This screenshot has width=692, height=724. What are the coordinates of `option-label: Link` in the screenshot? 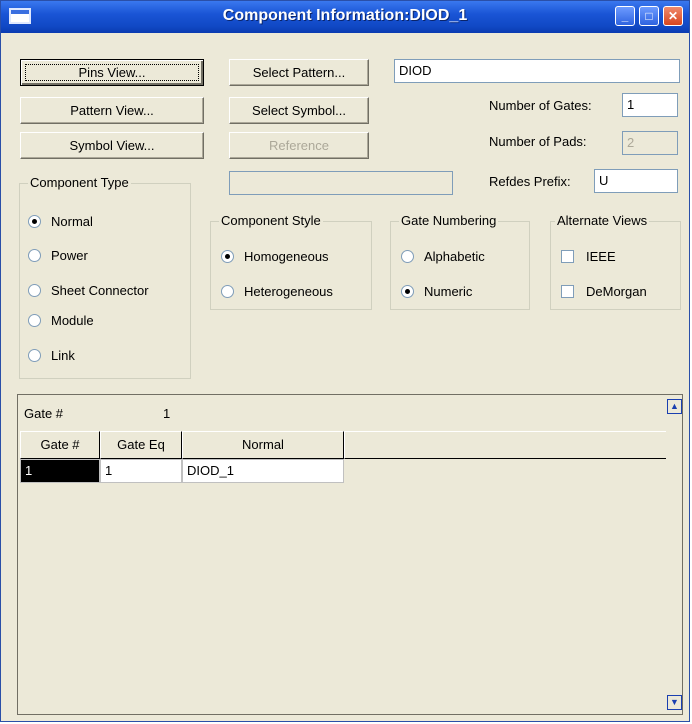 It's located at (63, 355).